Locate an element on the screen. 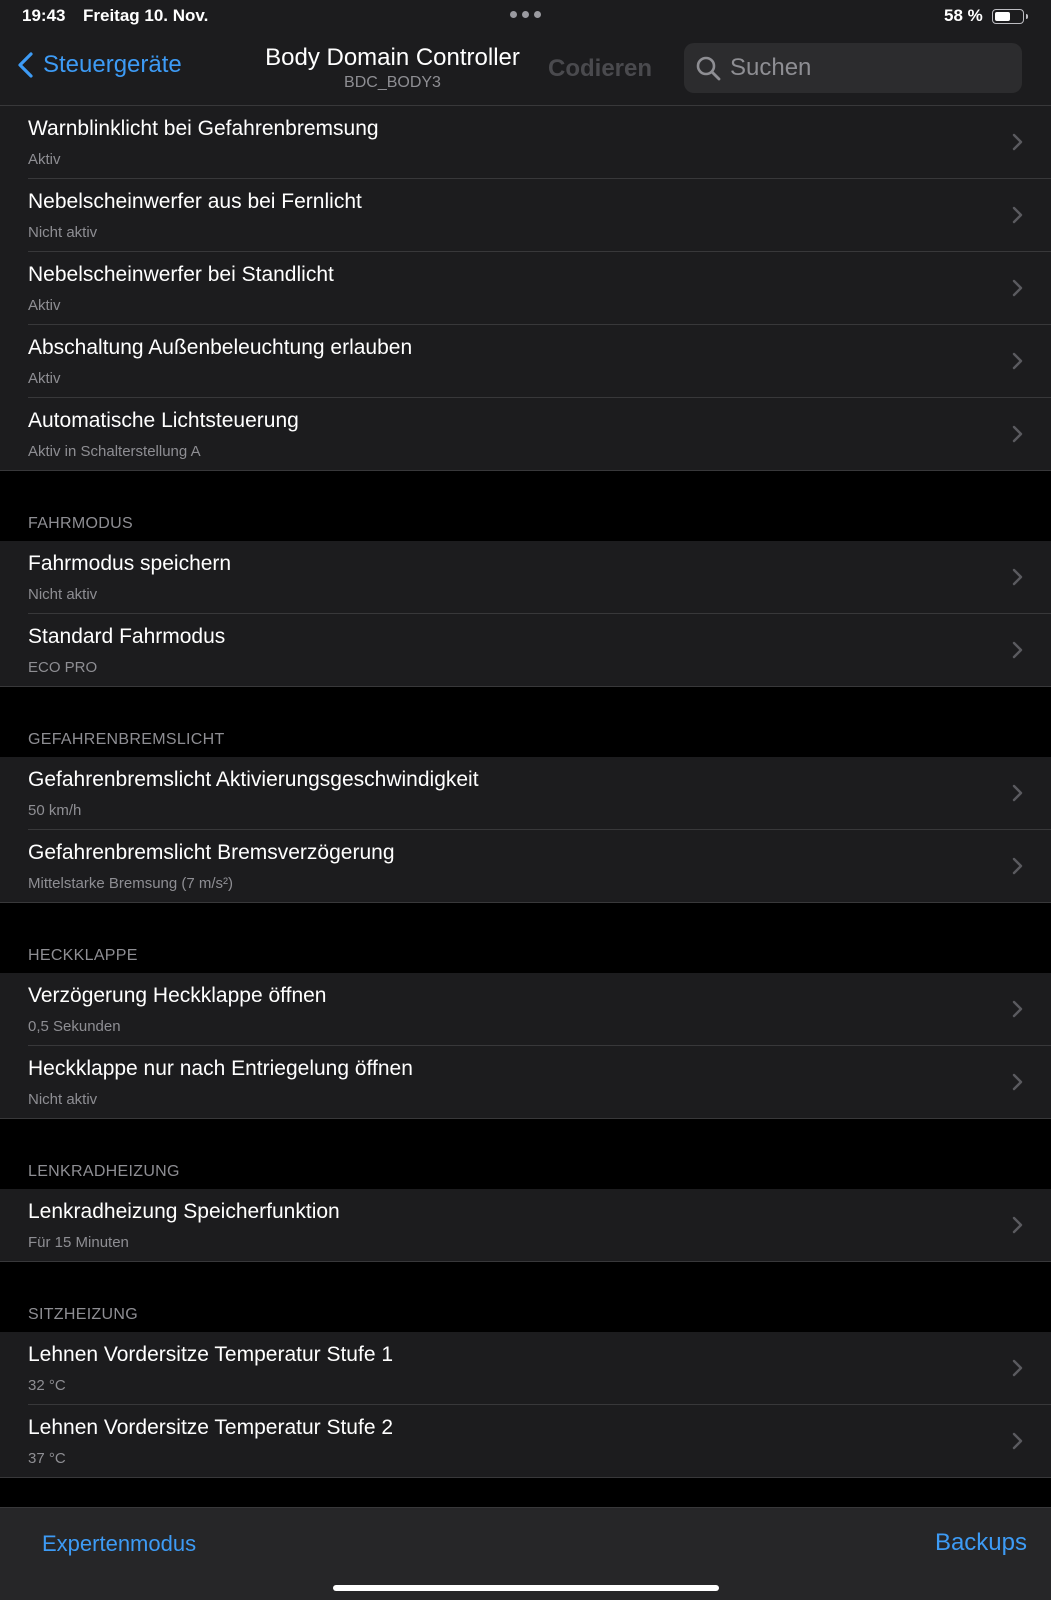 This screenshot has width=1051, height=1600. backups-button: Backups is located at coordinates (981, 1543).